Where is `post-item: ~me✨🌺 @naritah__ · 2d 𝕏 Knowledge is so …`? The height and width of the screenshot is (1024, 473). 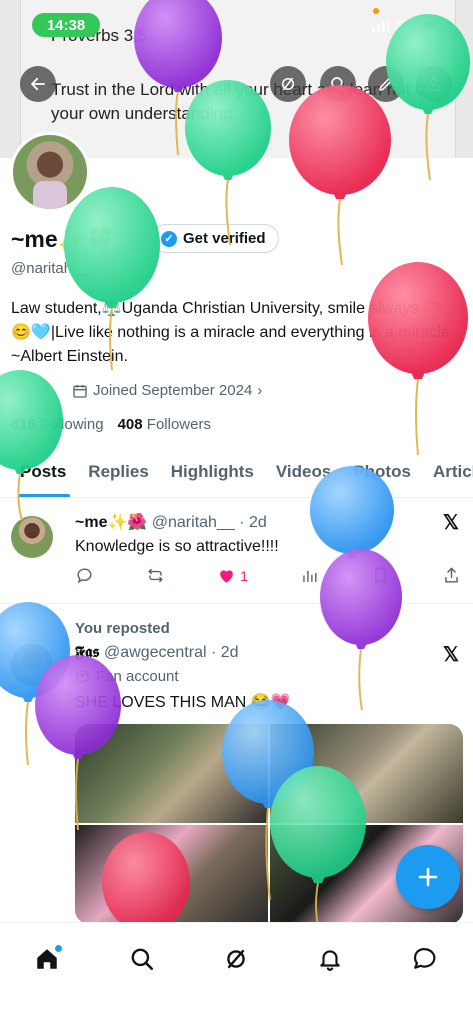 post-item: ~me✨🌺 @naritah__ · 2d 𝕏 Knowledge is so … is located at coordinates (236, 552).